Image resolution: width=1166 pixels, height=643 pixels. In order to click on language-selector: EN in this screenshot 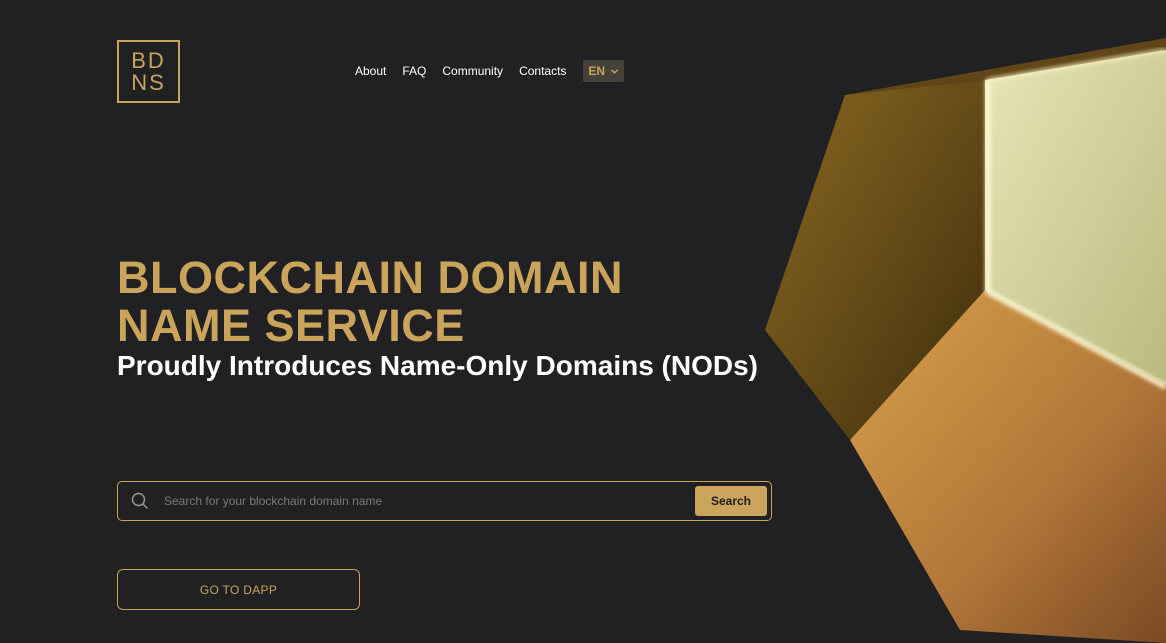, I will do `click(604, 71)`.